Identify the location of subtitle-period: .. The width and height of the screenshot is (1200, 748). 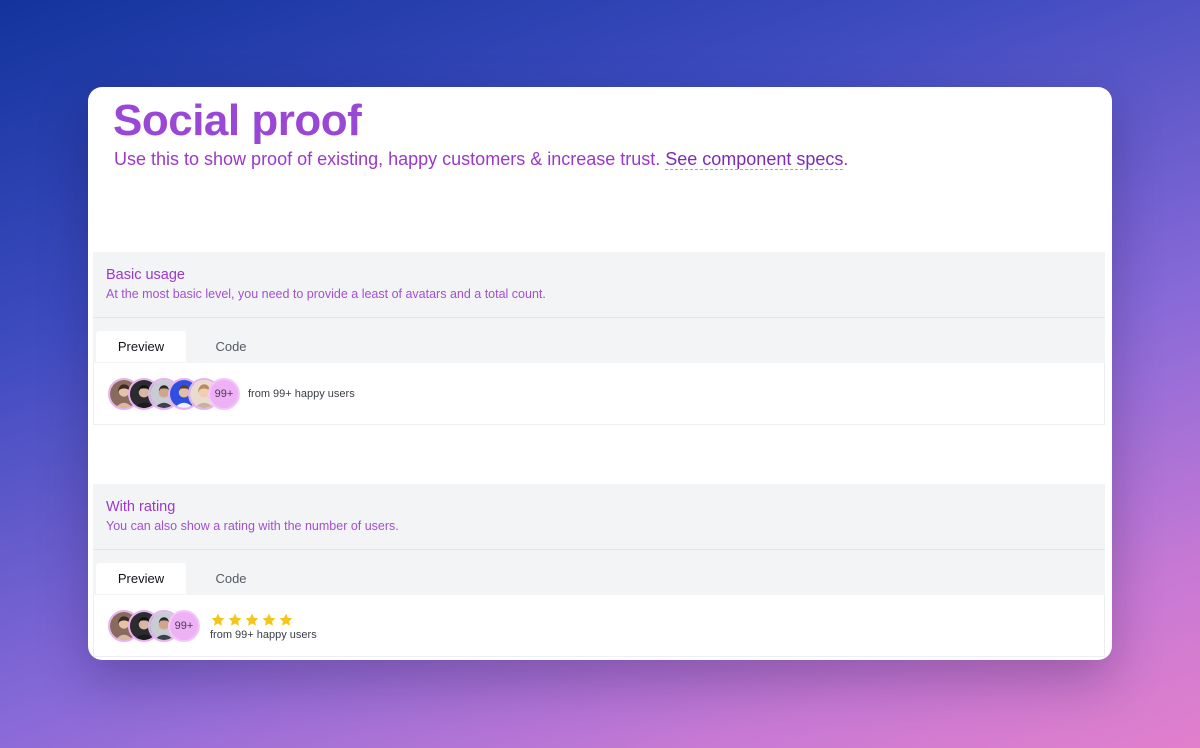
(846, 159).